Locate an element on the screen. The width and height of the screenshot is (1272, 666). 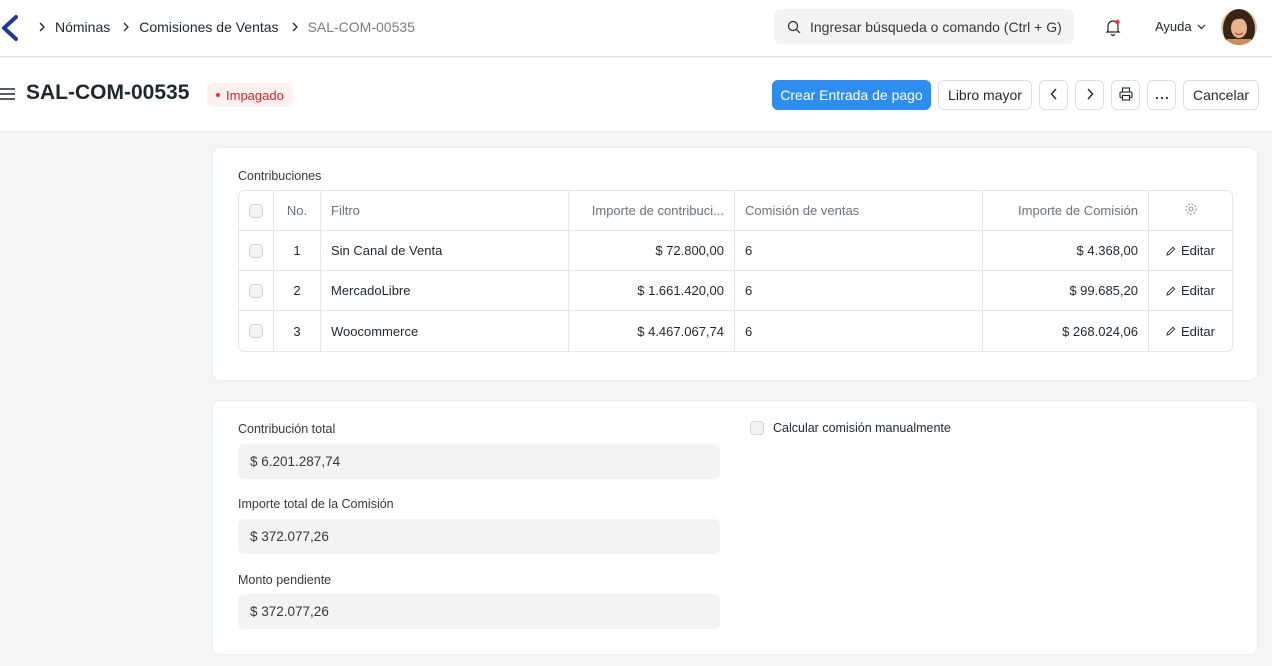
pending-amount-label: Monto pendiente is located at coordinates (285, 580).